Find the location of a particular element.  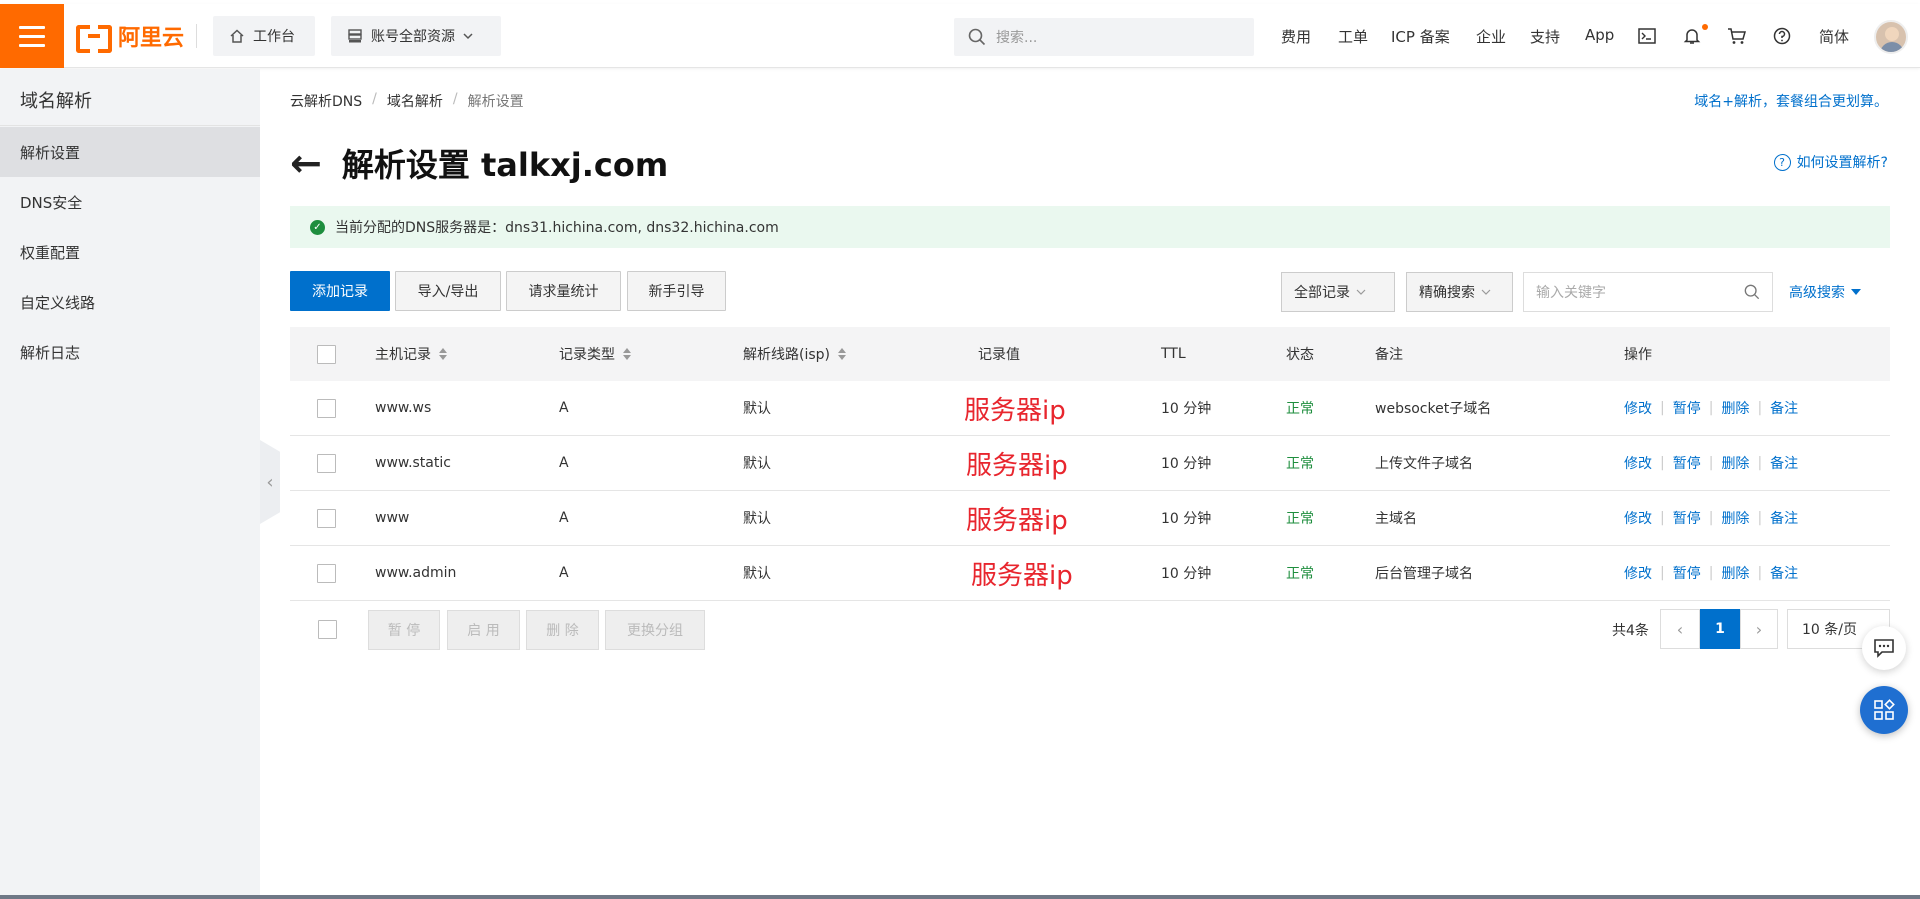

sidebar-item-custom-line: 自定义线路 is located at coordinates (130, 302).